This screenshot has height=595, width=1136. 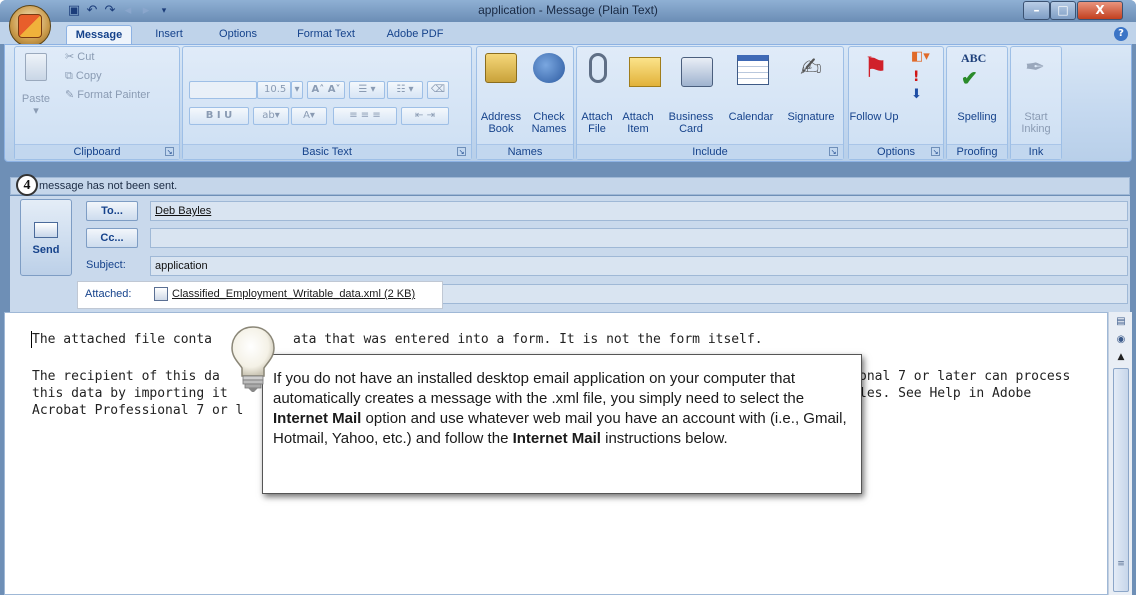 I want to click on numbering-button: ☷ ▾, so click(x=405, y=90).